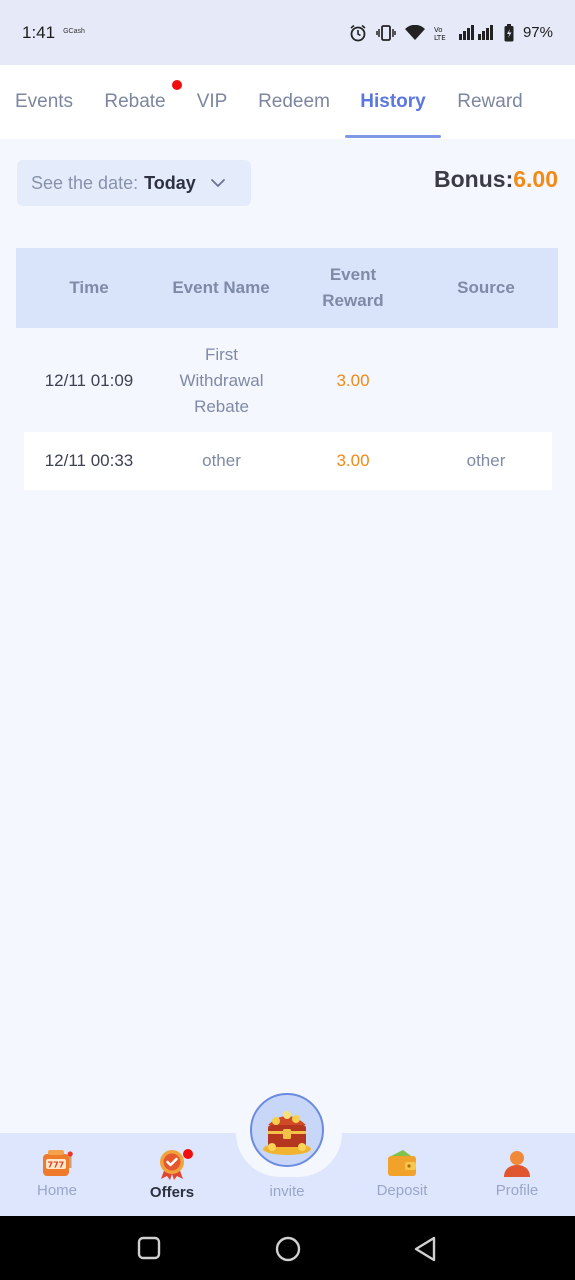  What do you see at coordinates (517, 1190) in the screenshot?
I see `nav-profile-label: Profile` at bounding box center [517, 1190].